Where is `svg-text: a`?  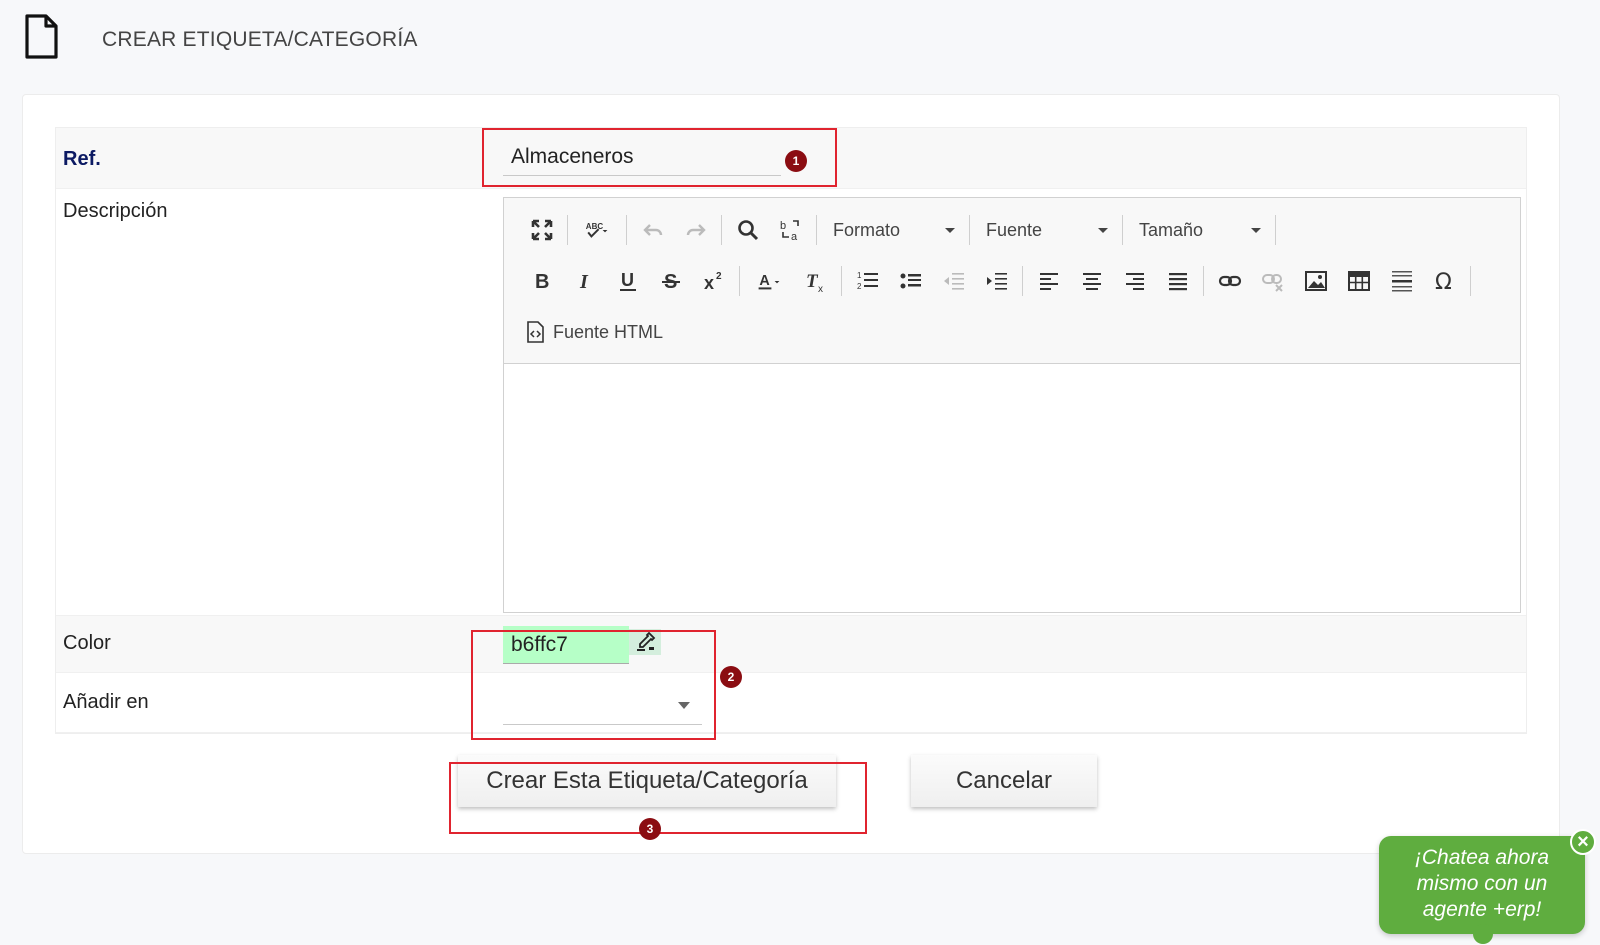 svg-text: a is located at coordinates (794, 236).